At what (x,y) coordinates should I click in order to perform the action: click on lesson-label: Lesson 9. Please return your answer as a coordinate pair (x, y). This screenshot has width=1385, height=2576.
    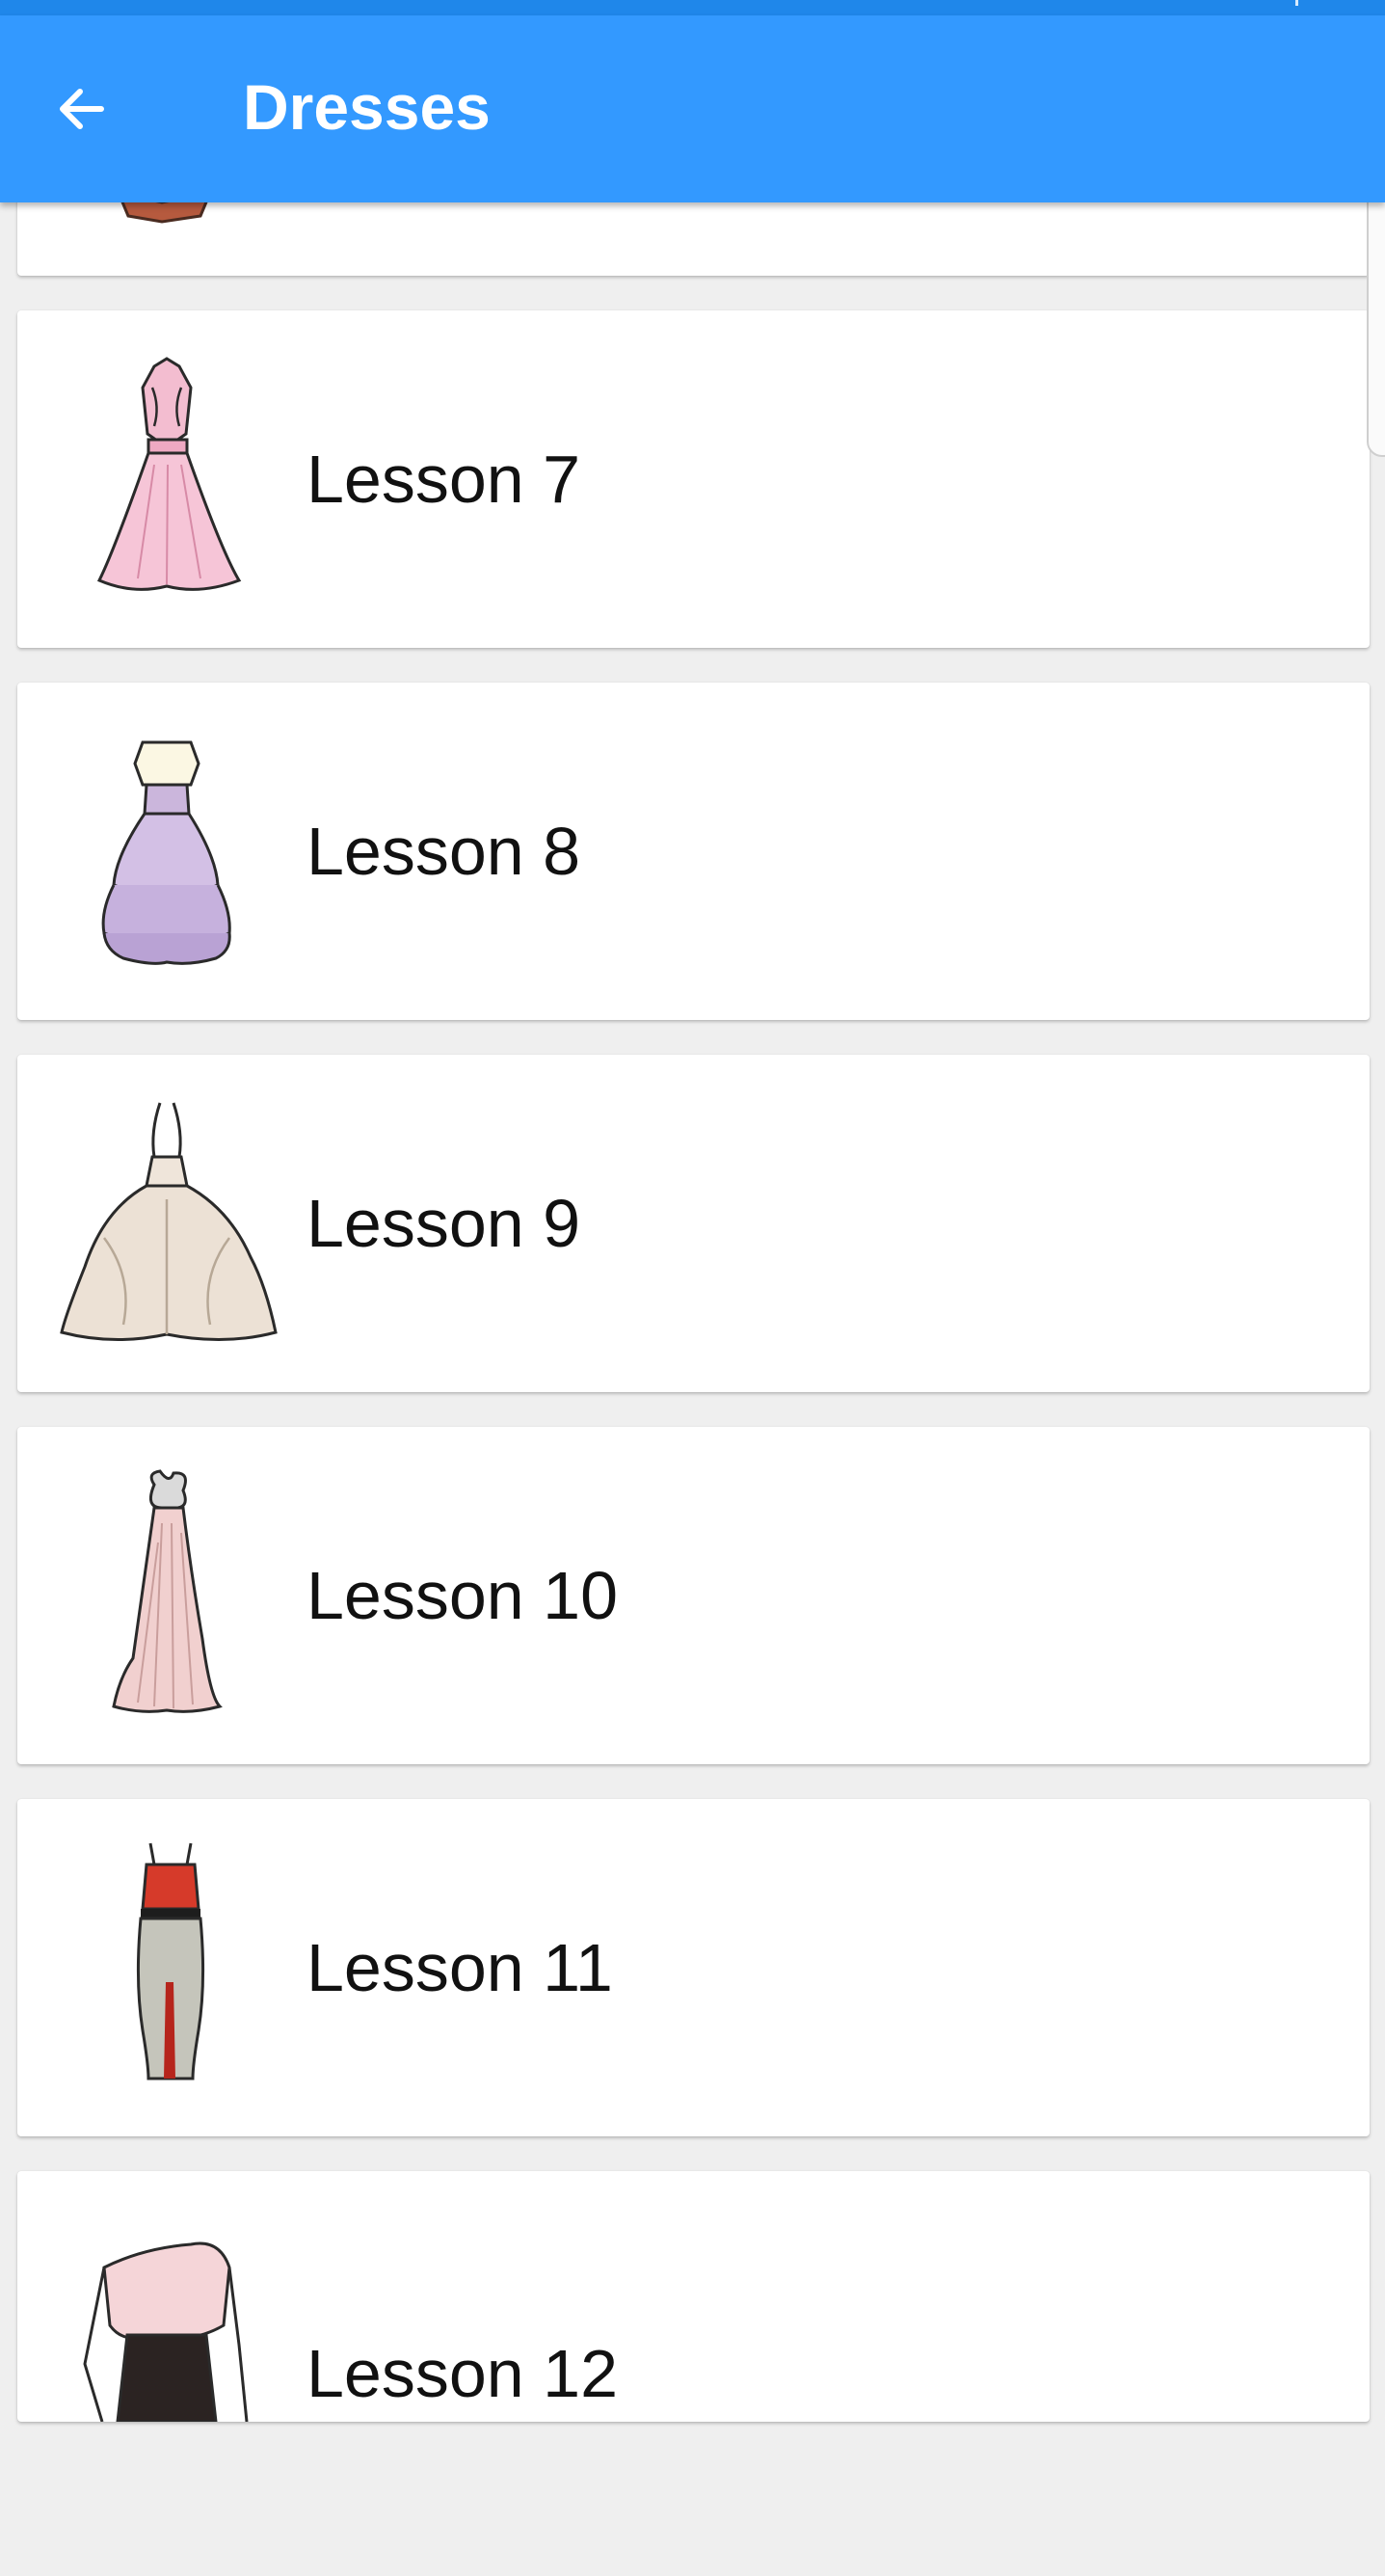
    Looking at the image, I should click on (444, 1224).